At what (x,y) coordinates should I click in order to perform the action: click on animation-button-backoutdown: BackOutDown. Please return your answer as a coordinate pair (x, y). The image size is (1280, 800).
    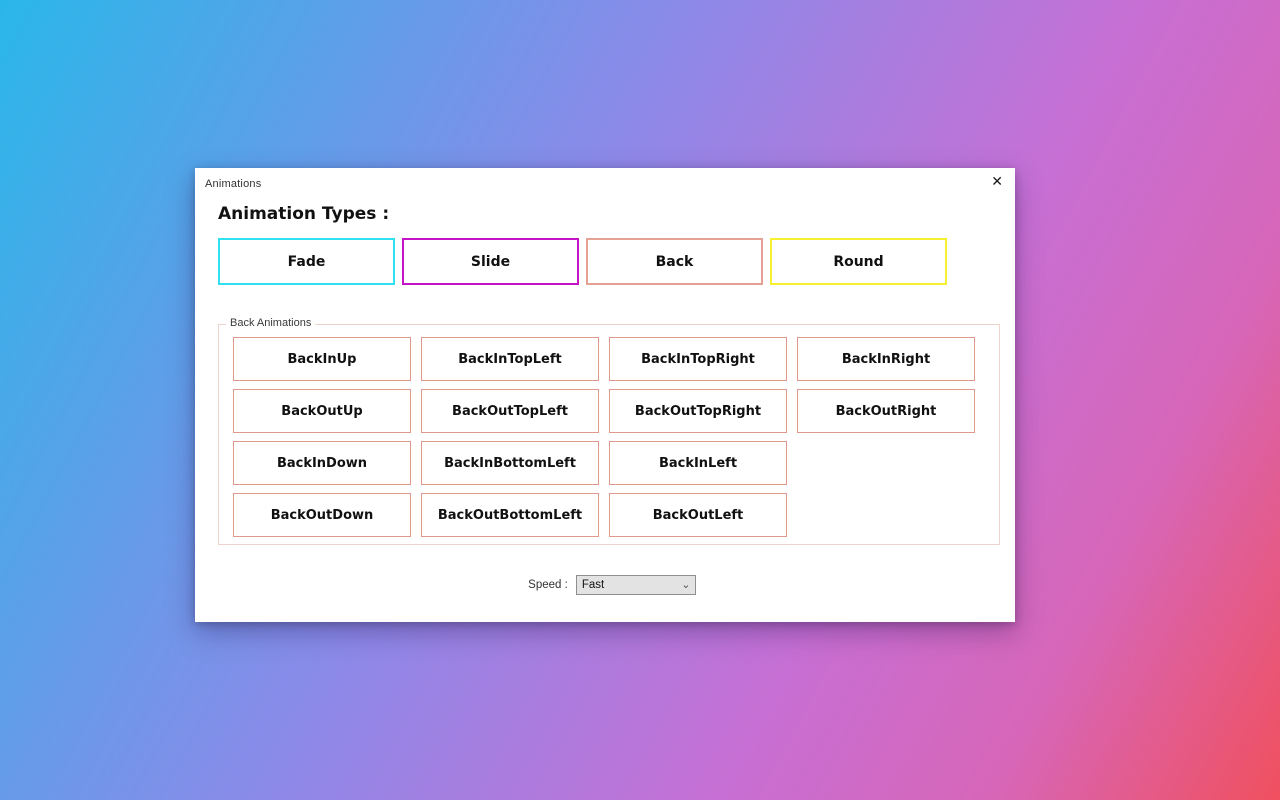
    Looking at the image, I should click on (322, 515).